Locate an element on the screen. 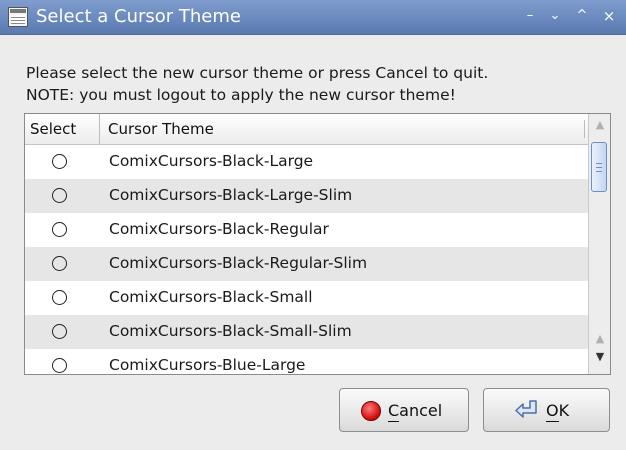  ok-label-rest: K is located at coordinates (564, 410).